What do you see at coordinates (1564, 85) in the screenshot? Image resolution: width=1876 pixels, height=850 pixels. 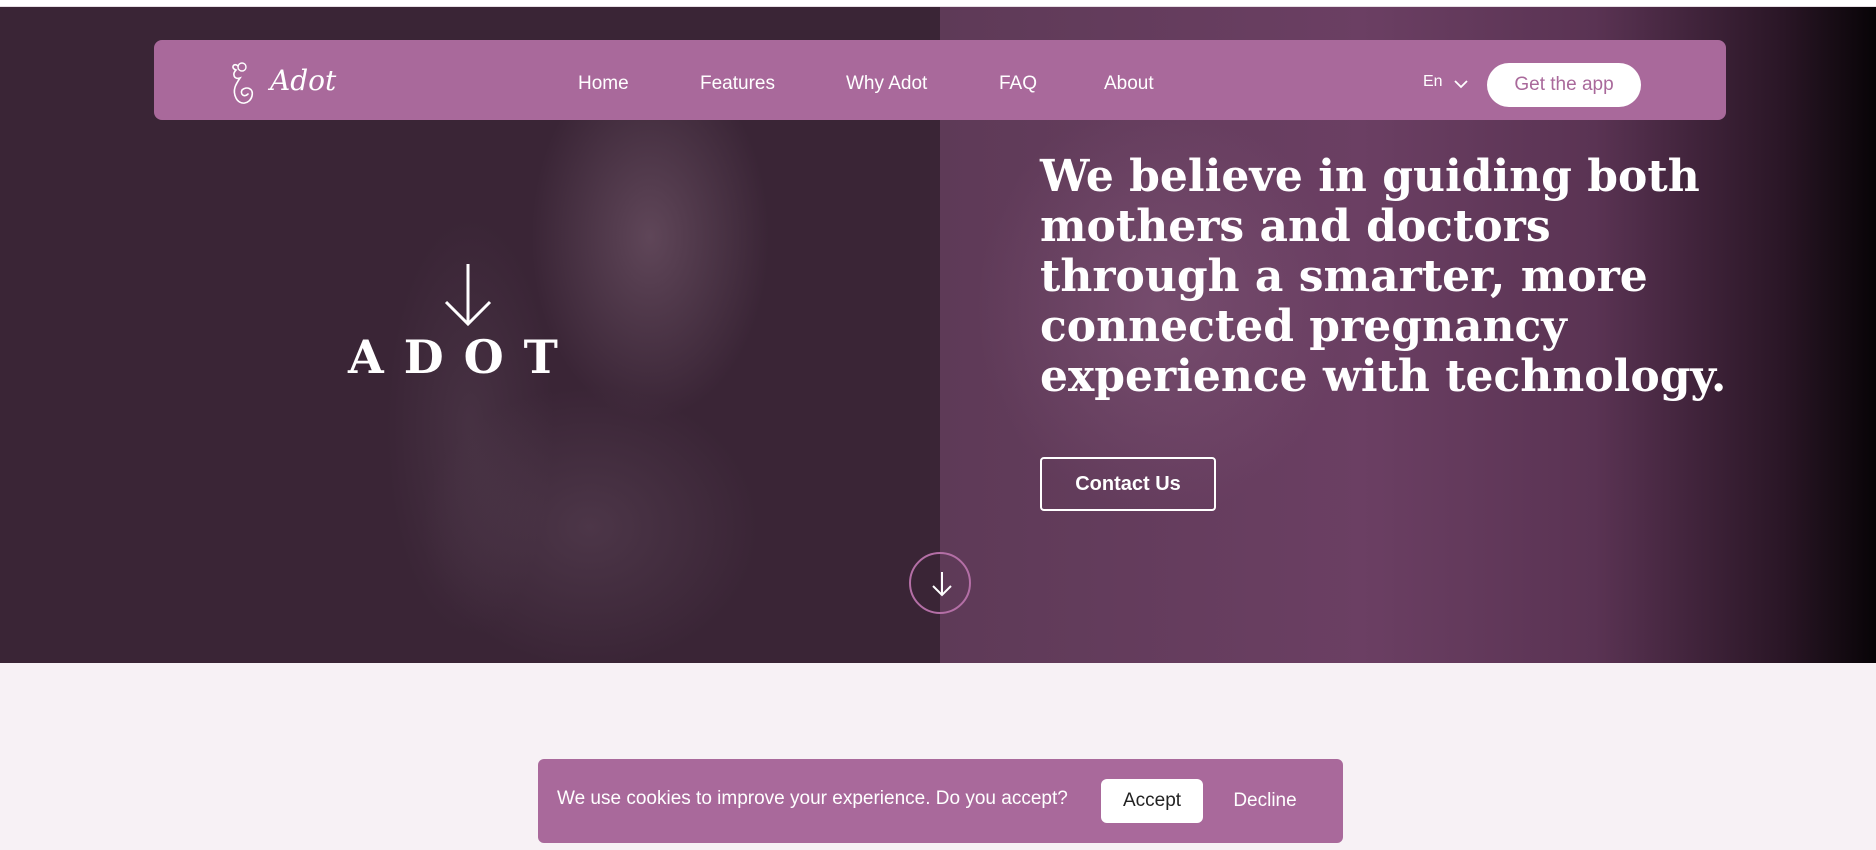 I see `get-the-app-button: Get the app` at bounding box center [1564, 85].